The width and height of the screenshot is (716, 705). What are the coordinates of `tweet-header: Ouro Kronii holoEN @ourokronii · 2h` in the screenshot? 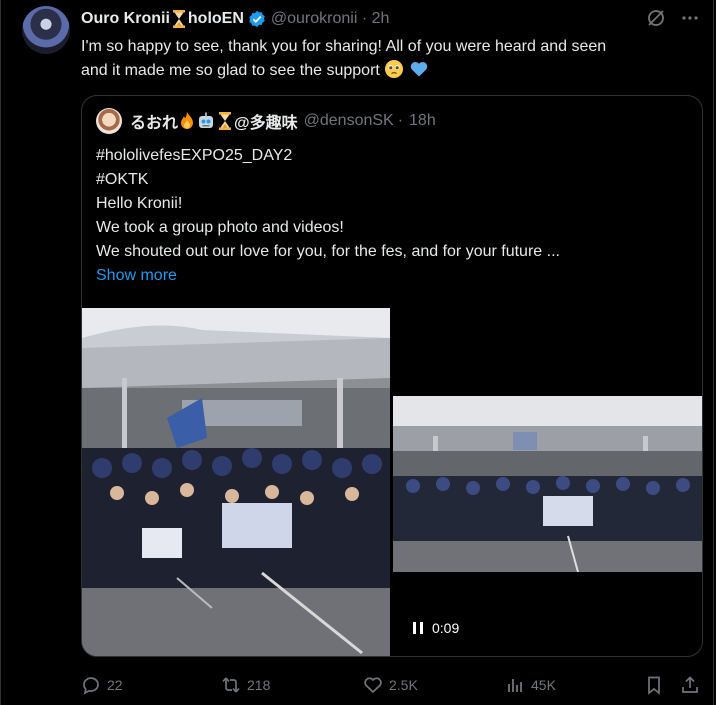 It's located at (235, 19).